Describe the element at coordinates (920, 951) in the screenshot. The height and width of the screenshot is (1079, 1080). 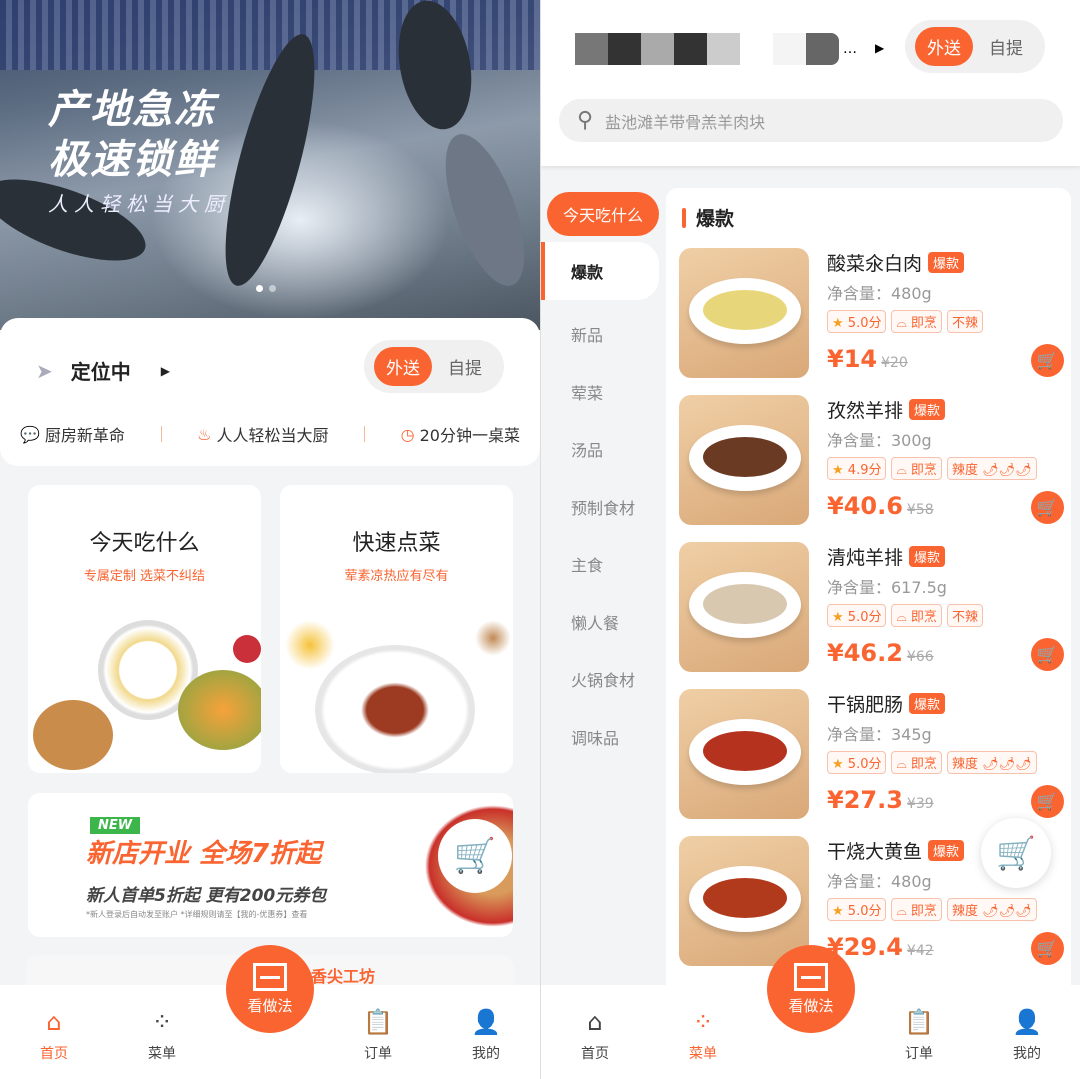
I see `original-price: ¥42` at that location.